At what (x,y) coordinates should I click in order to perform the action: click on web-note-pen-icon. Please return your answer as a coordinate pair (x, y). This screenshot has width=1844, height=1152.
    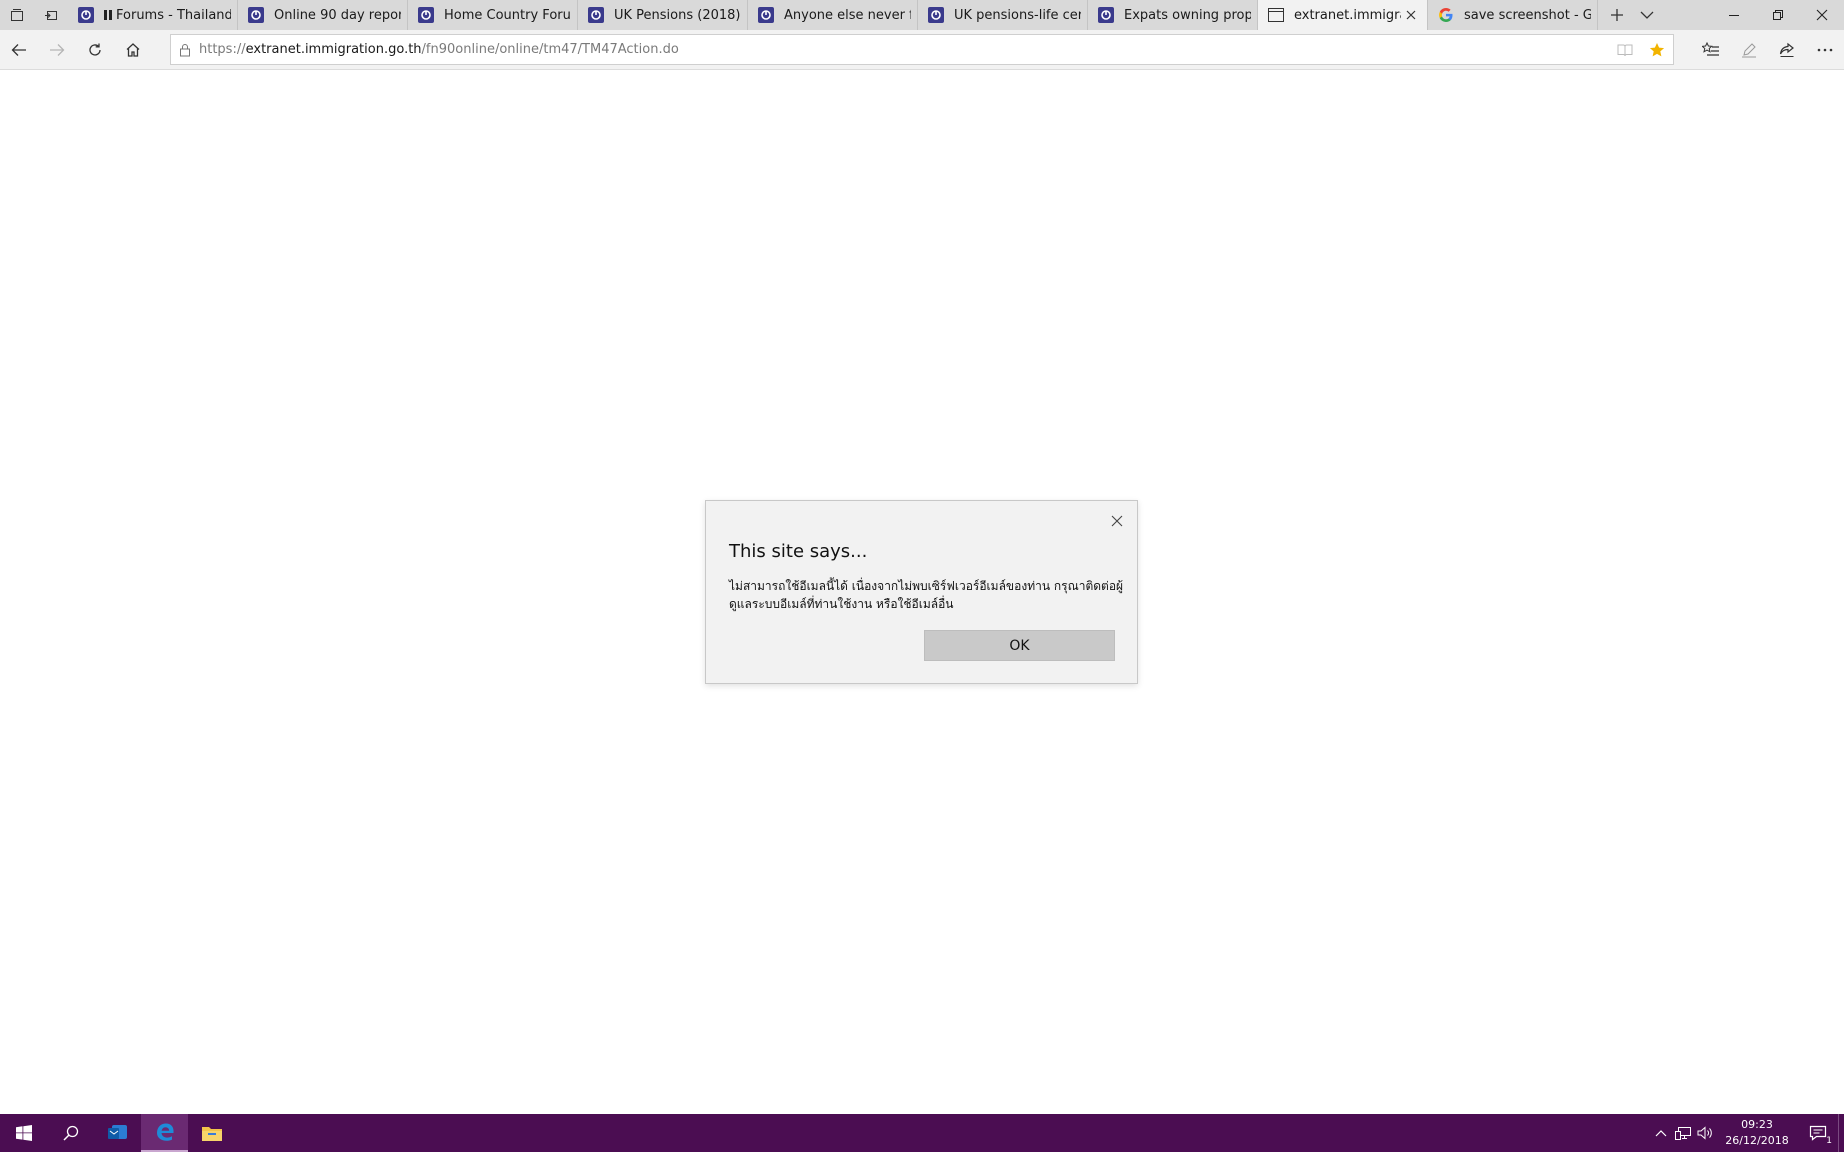
    Looking at the image, I should click on (1749, 50).